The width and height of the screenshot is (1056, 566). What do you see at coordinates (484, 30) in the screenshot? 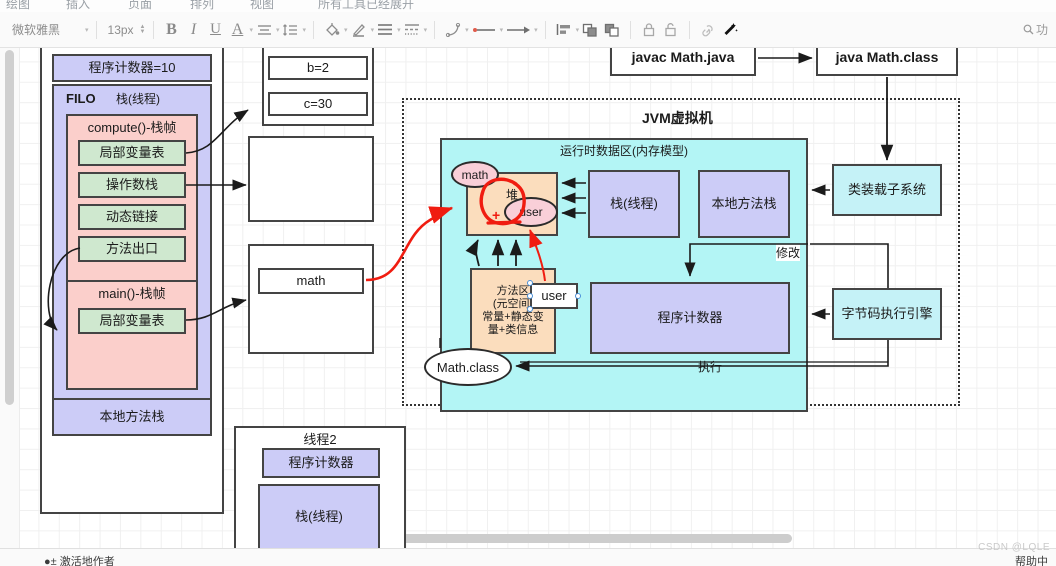
I see `line-start-icon` at bounding box center [484, 30].